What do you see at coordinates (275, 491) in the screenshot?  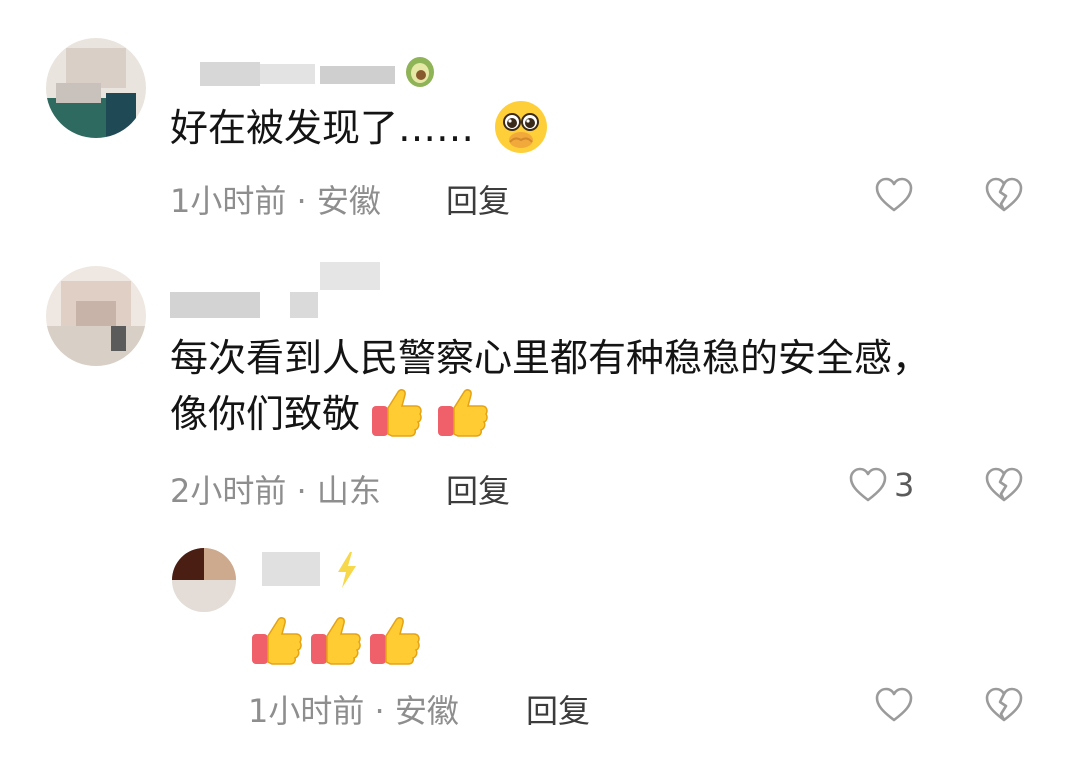 I see `comment-meta: 2小时前 · 山东` at bounding box center [275, 491].